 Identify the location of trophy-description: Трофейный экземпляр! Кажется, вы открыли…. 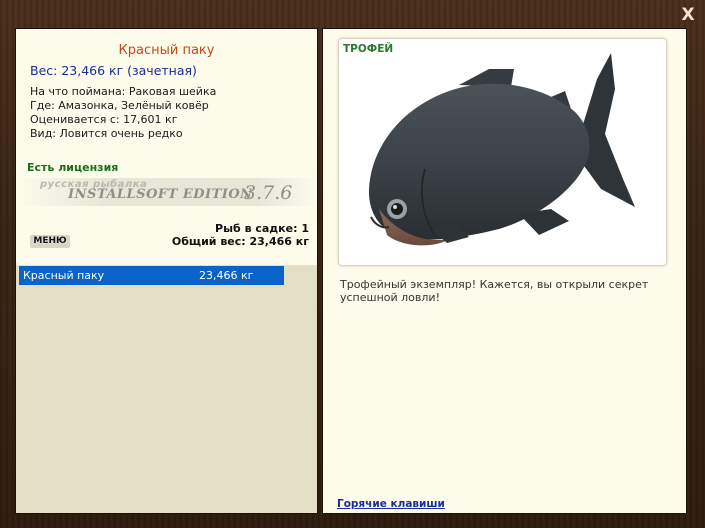
(494, 291).